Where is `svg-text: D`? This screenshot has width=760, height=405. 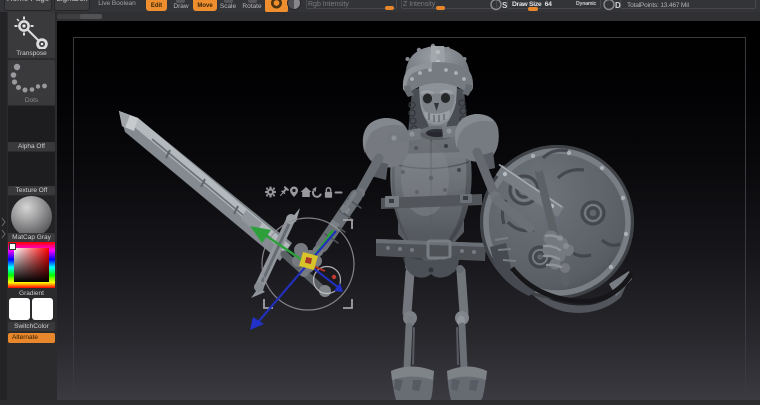
svg-text: D is located at coordinates (618, 5).